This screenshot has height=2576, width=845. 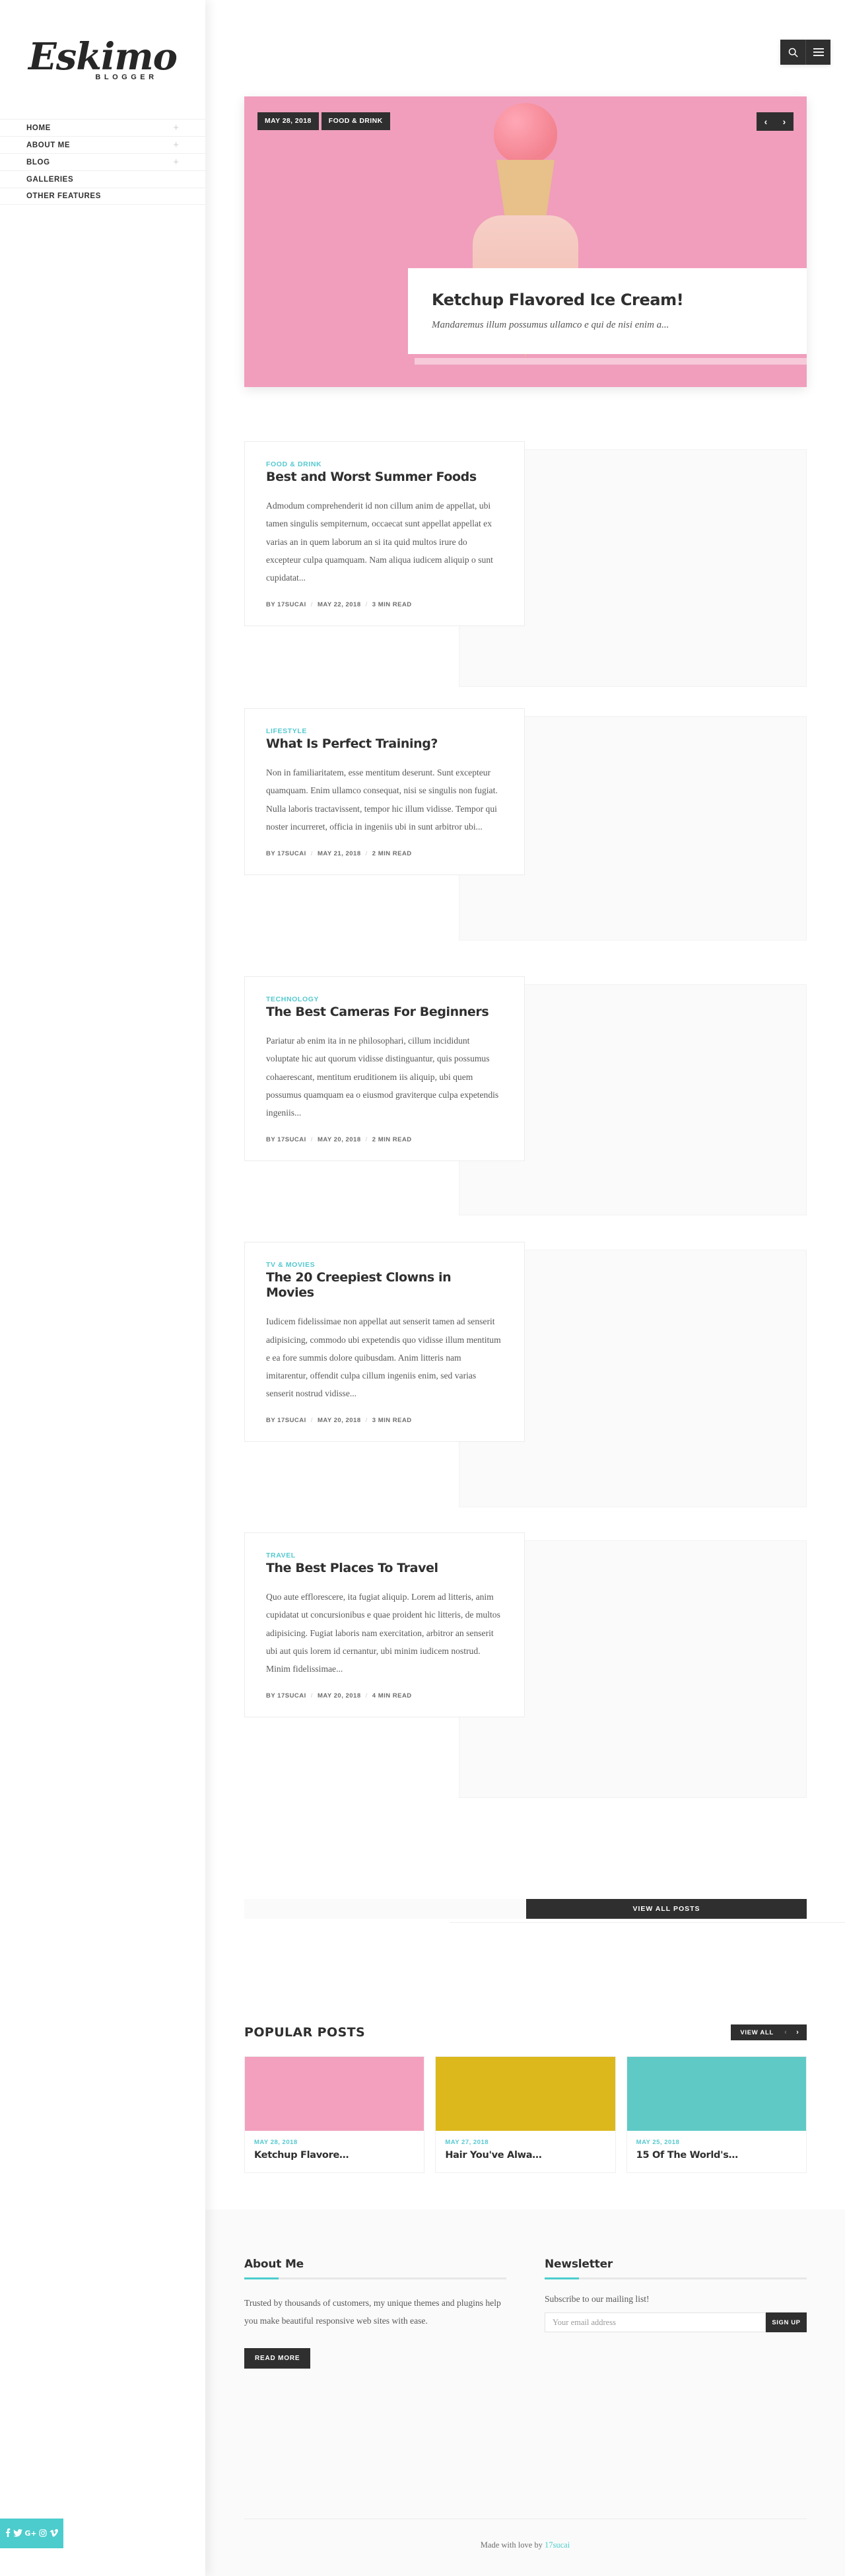 I want to click on popular-next-icon: ›, so click(x=797, y=2032).